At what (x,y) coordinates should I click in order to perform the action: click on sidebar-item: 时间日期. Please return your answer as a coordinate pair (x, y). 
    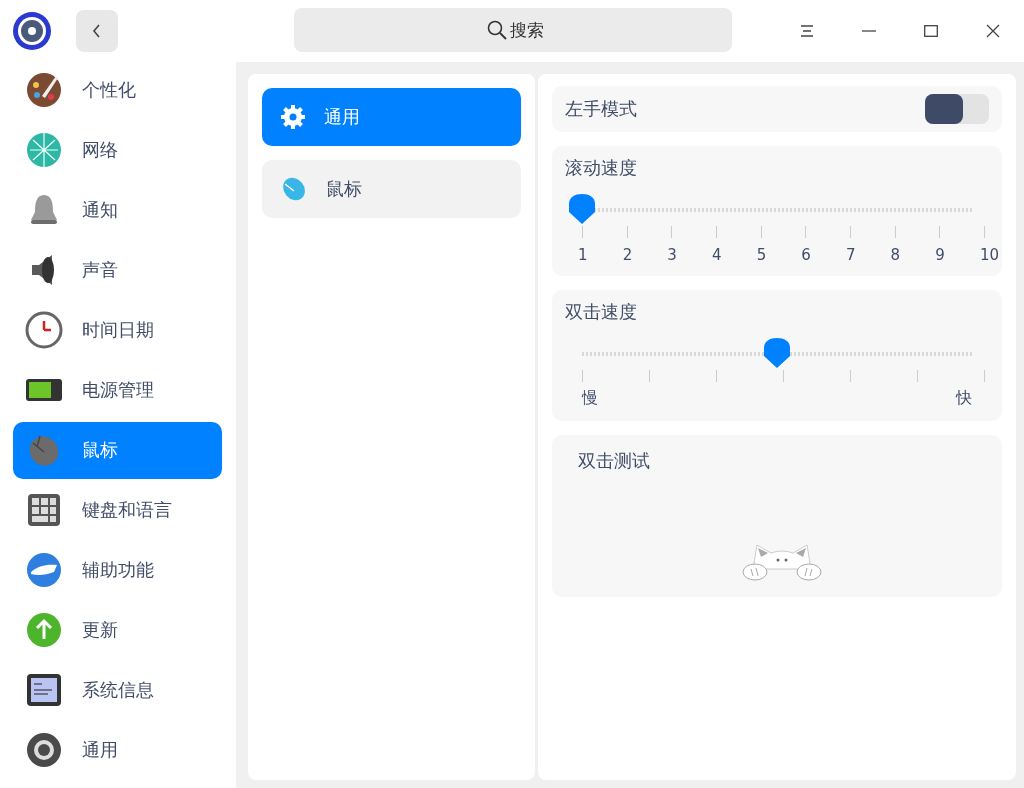
    Looking at the image, I should click on (117, 330).